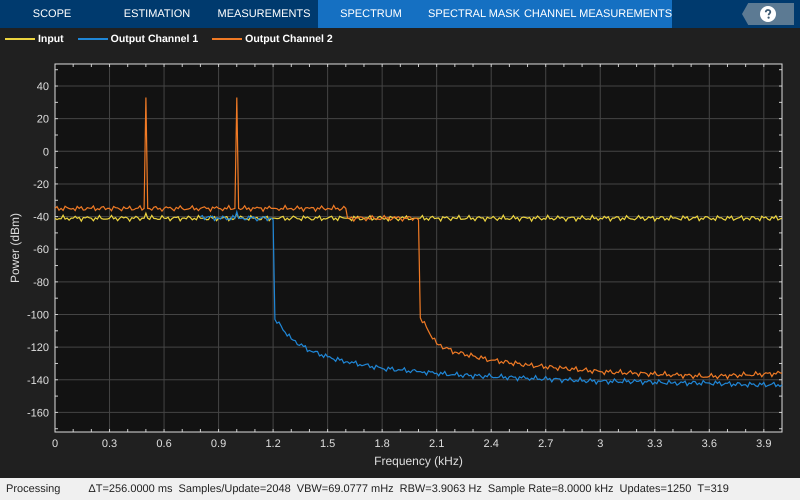  I want to click on x-tick-label: 0.6, so click(164, 444).